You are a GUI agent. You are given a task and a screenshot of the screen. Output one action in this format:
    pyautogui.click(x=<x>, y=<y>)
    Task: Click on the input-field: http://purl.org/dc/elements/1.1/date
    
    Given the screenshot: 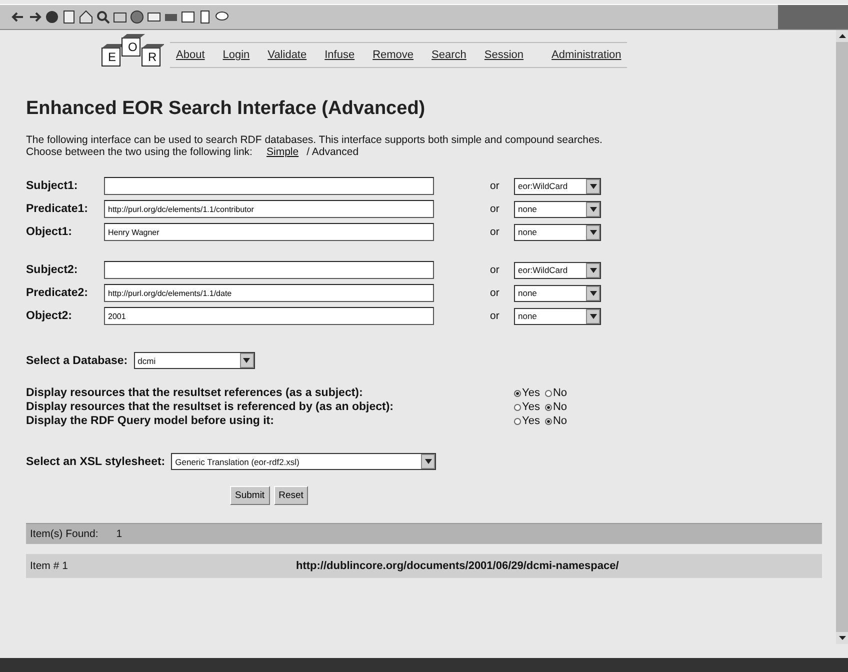 What is the action you would take?
    pyautogui.click(x=269, y=293)
    